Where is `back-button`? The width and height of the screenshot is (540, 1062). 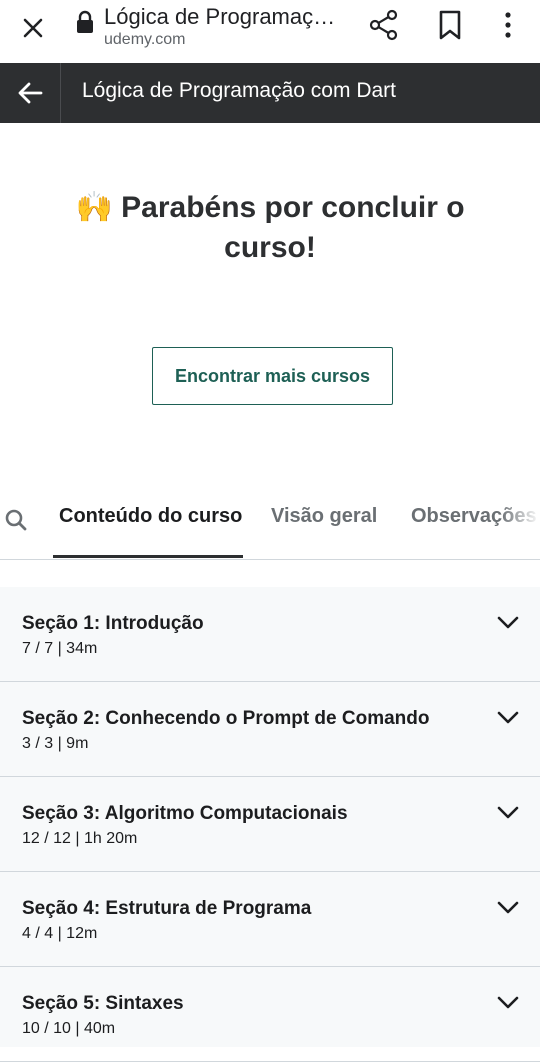
back-button is located at coordinates (30, 93).